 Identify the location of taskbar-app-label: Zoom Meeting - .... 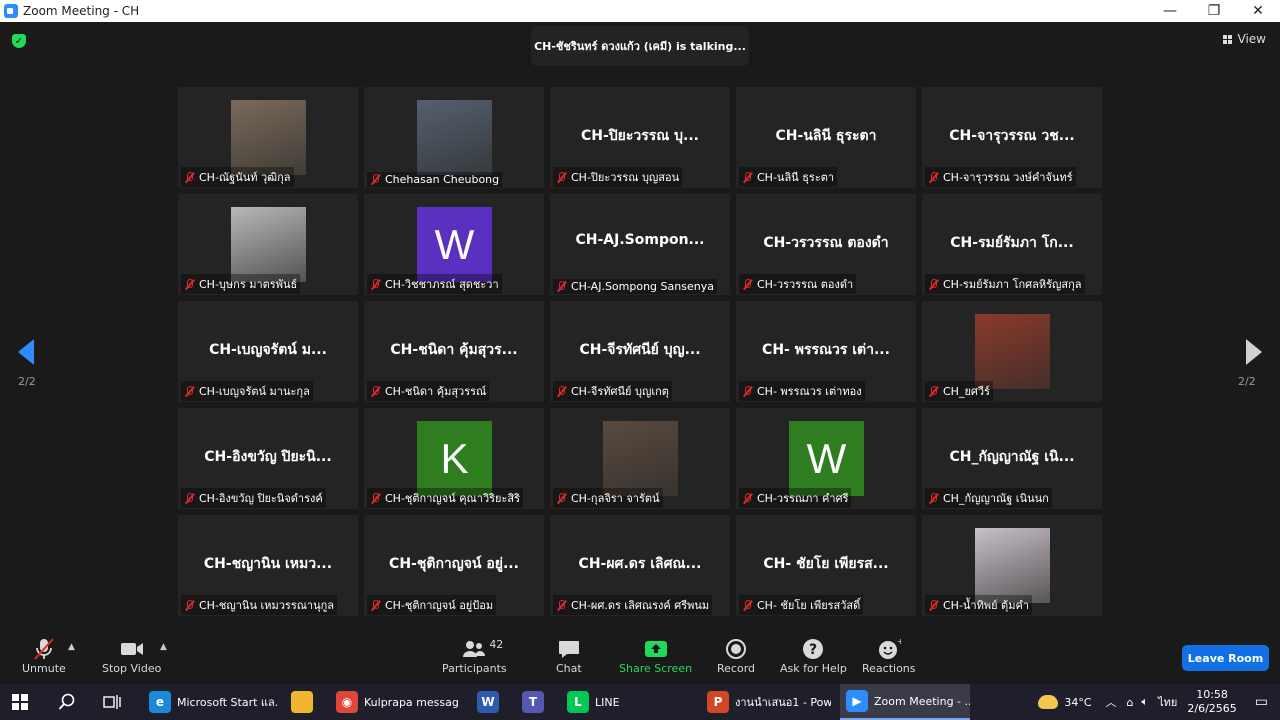
(922, 701).